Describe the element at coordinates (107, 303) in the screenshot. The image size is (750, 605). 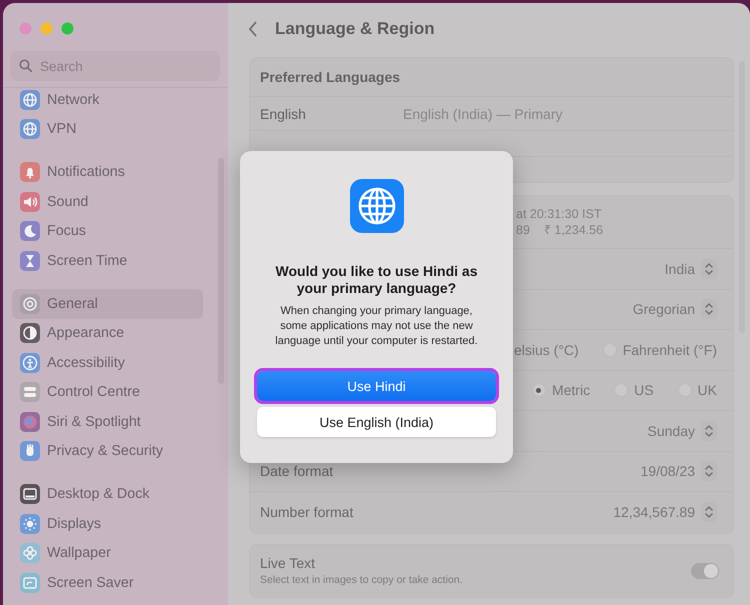
I see `sidebar-item: General` at that location.